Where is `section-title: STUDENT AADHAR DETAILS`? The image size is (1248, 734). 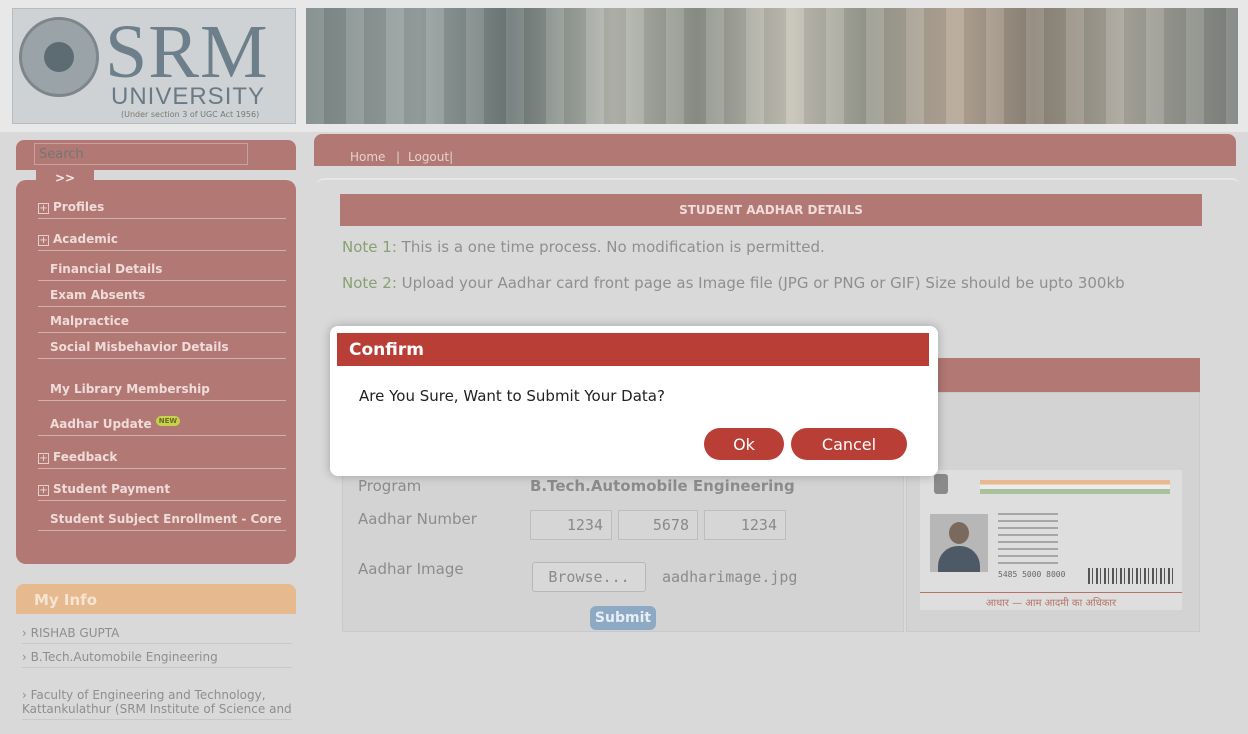
section-title: STUDENT AADHAR DETAILS is located at coordinates (771, 210).